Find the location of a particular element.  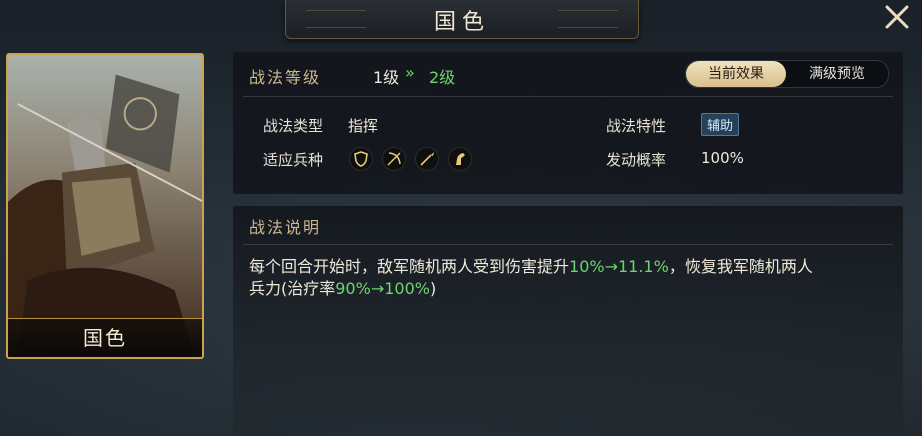

skill-type-label: 战法类型 is located at coordinates (293, 126).